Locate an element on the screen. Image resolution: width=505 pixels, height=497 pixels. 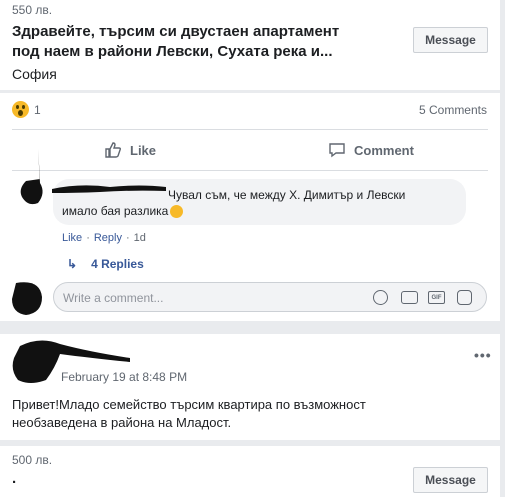
replies-count: 4 Replies is located at coordinates (117, 264).